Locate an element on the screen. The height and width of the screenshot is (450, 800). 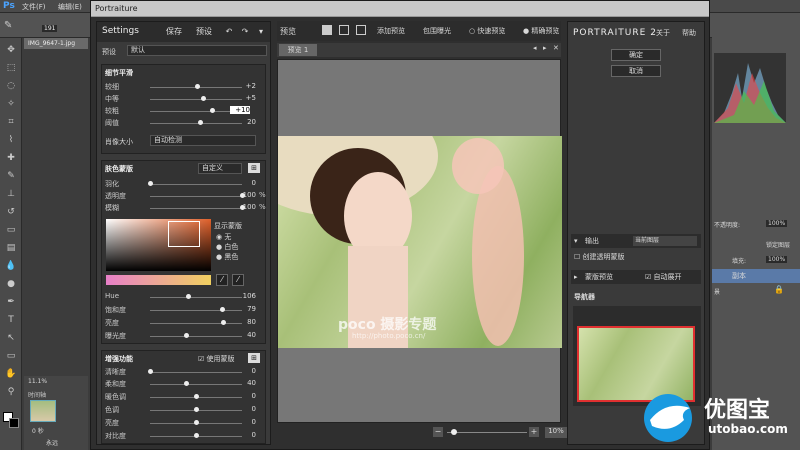
portrait-size-select: 自动检测 is located at coordinates (203, 140).